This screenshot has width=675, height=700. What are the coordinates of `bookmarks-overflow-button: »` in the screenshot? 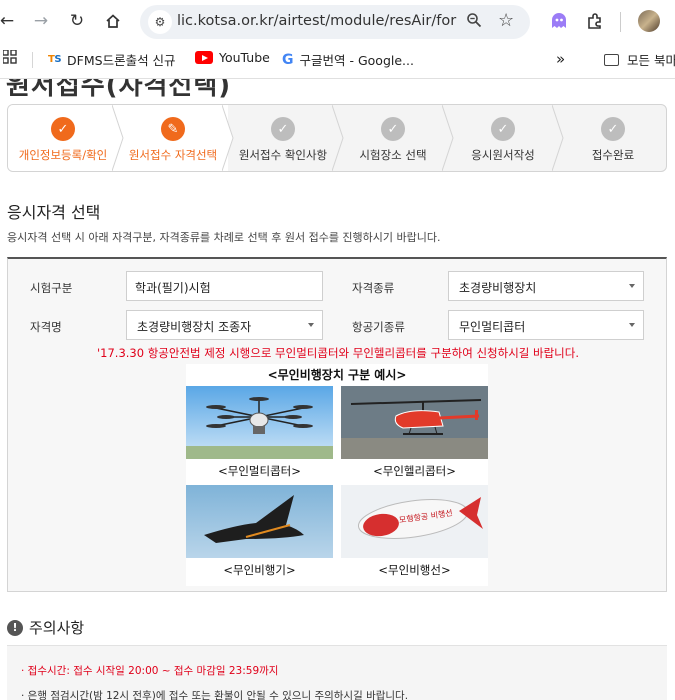 It's located at (560, 59).